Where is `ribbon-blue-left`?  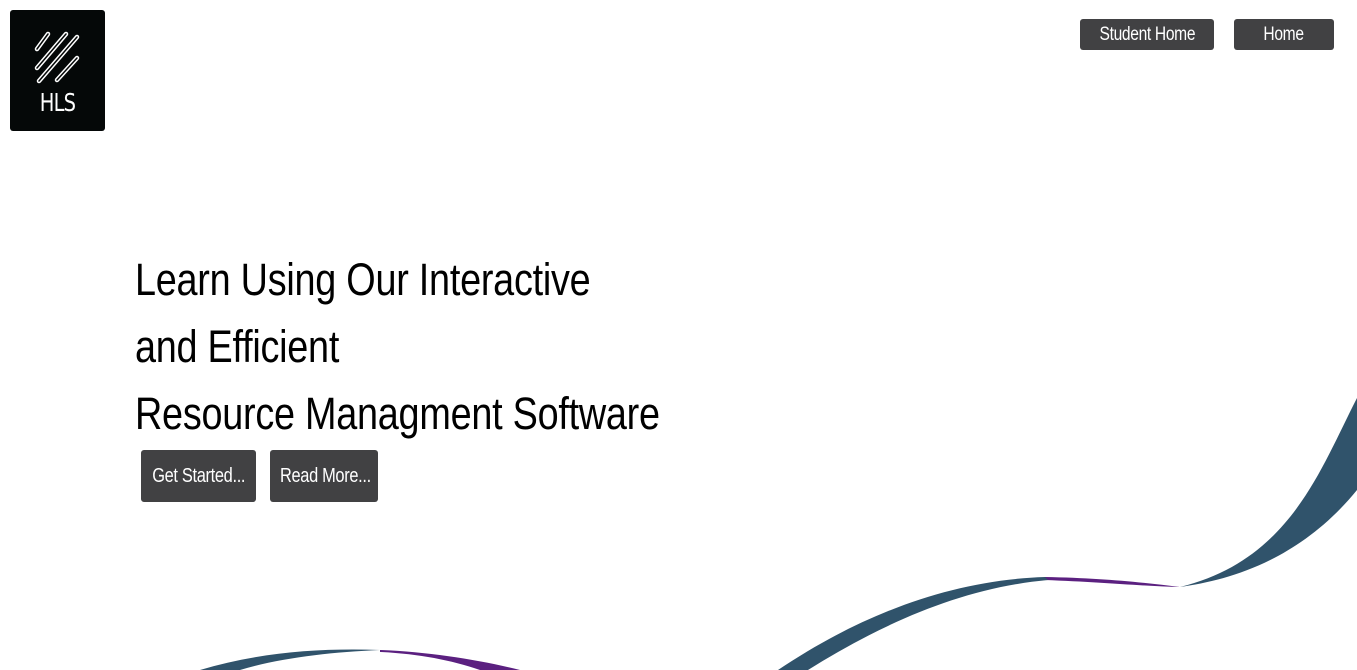 ribbon-blue-left is located at coordinates (290, 659).